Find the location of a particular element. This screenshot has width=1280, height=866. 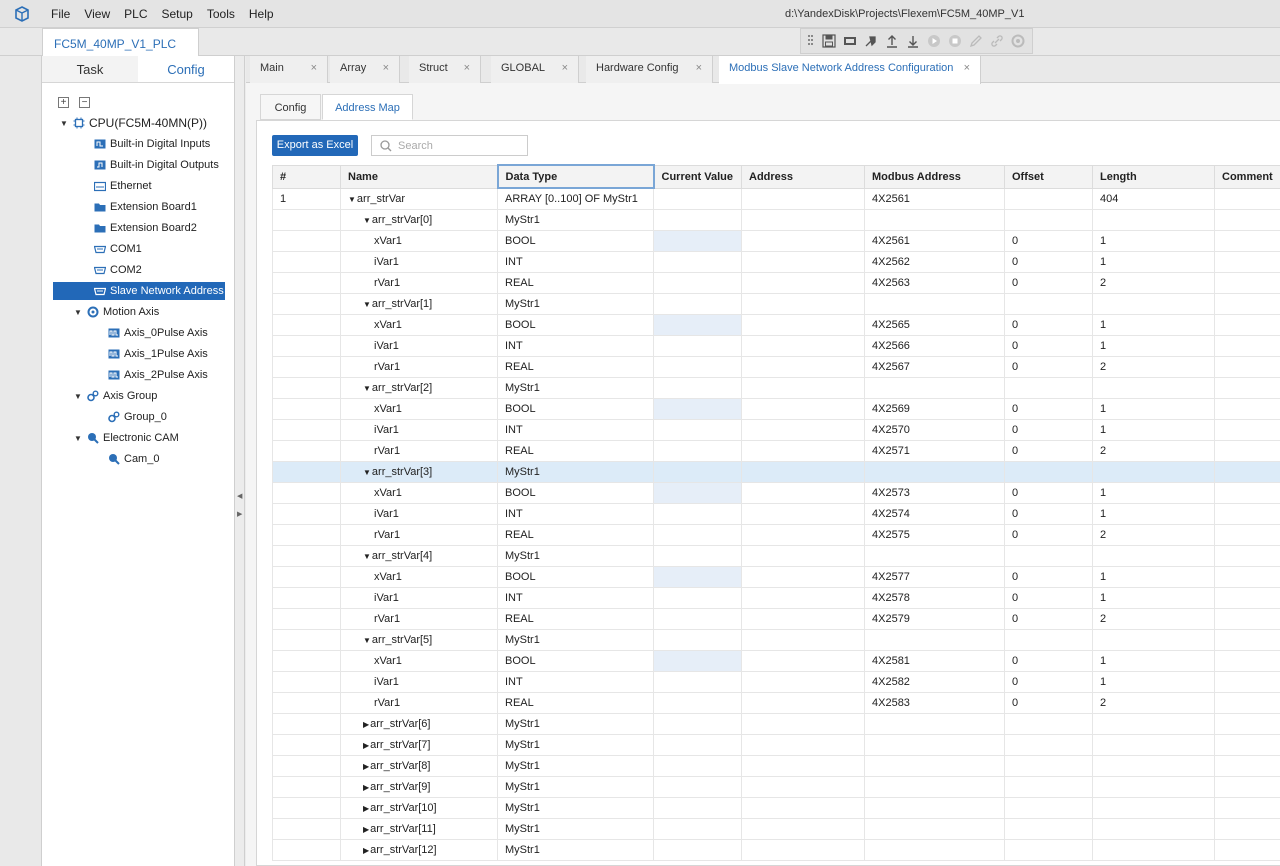

col-comment: Comment is located at coordinates (1247, 176).